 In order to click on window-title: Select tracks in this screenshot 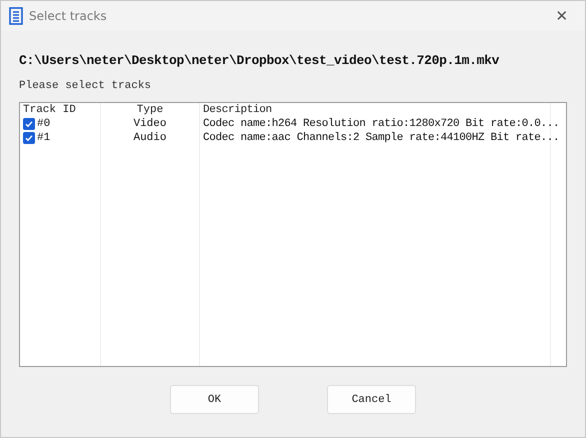, I will do `click(68, 16)`.